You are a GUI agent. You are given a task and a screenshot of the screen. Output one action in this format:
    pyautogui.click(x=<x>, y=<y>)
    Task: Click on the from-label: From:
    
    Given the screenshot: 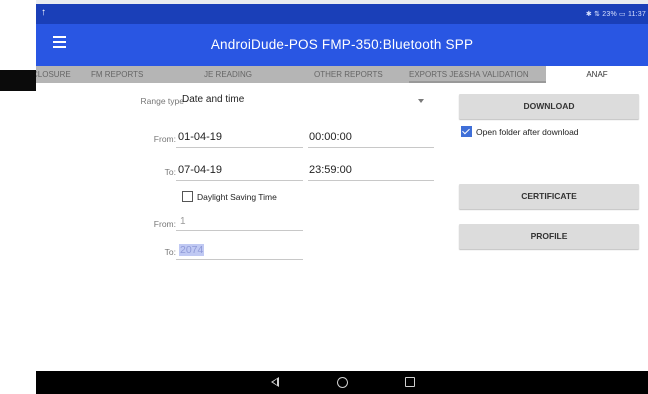 What is the action you would take?
    pyautogui.click(x=164, y=139)
    